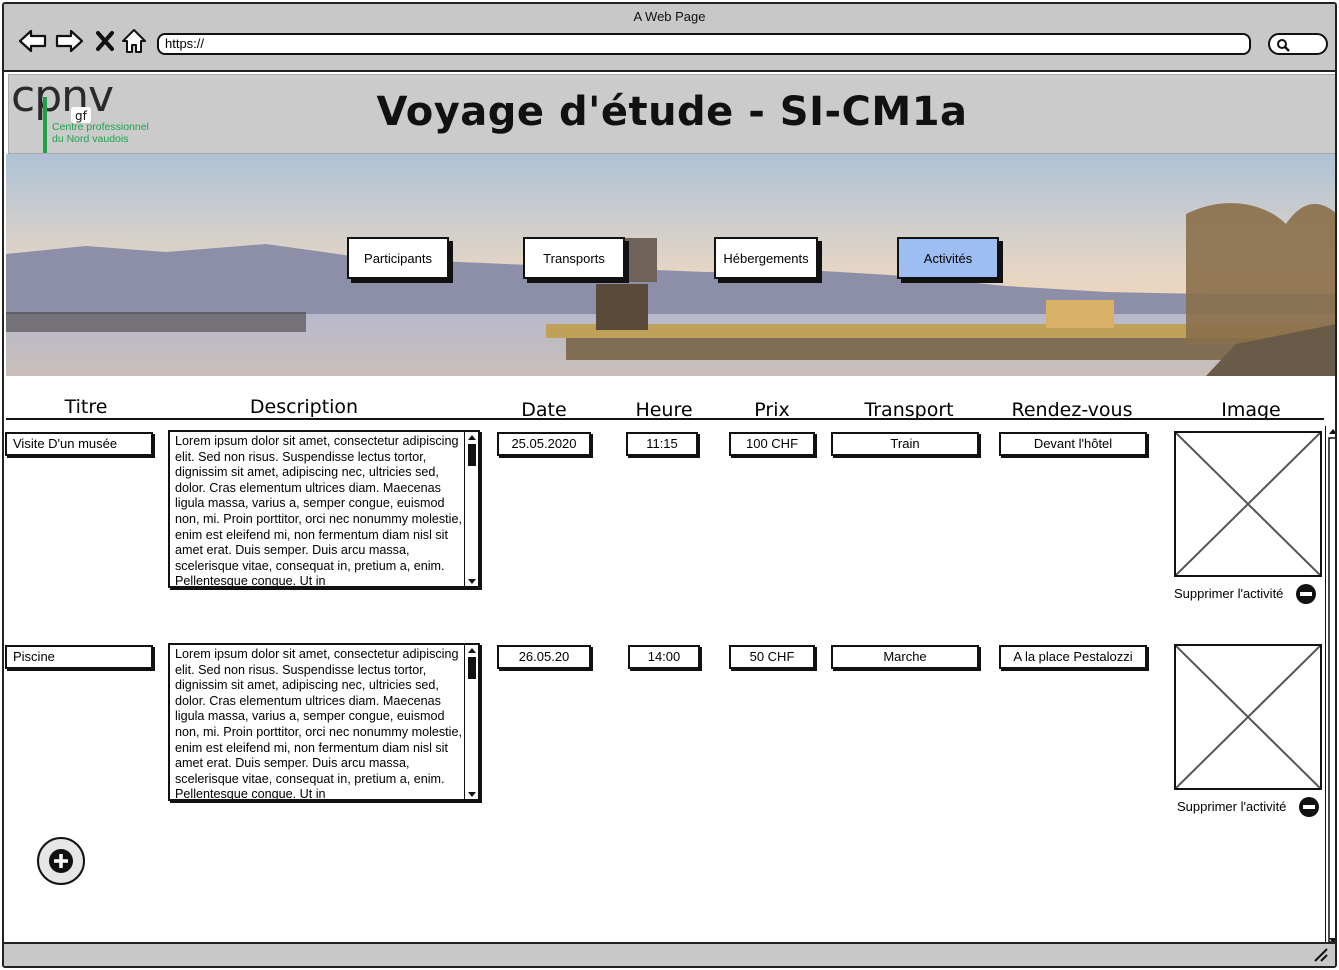 The width and height of the screenshot is (1339, 970). Describe the element at coordinates (1073, 657) in the screenshot. I see `rendez-vous-input: A la place Pestalozzi` at that location.